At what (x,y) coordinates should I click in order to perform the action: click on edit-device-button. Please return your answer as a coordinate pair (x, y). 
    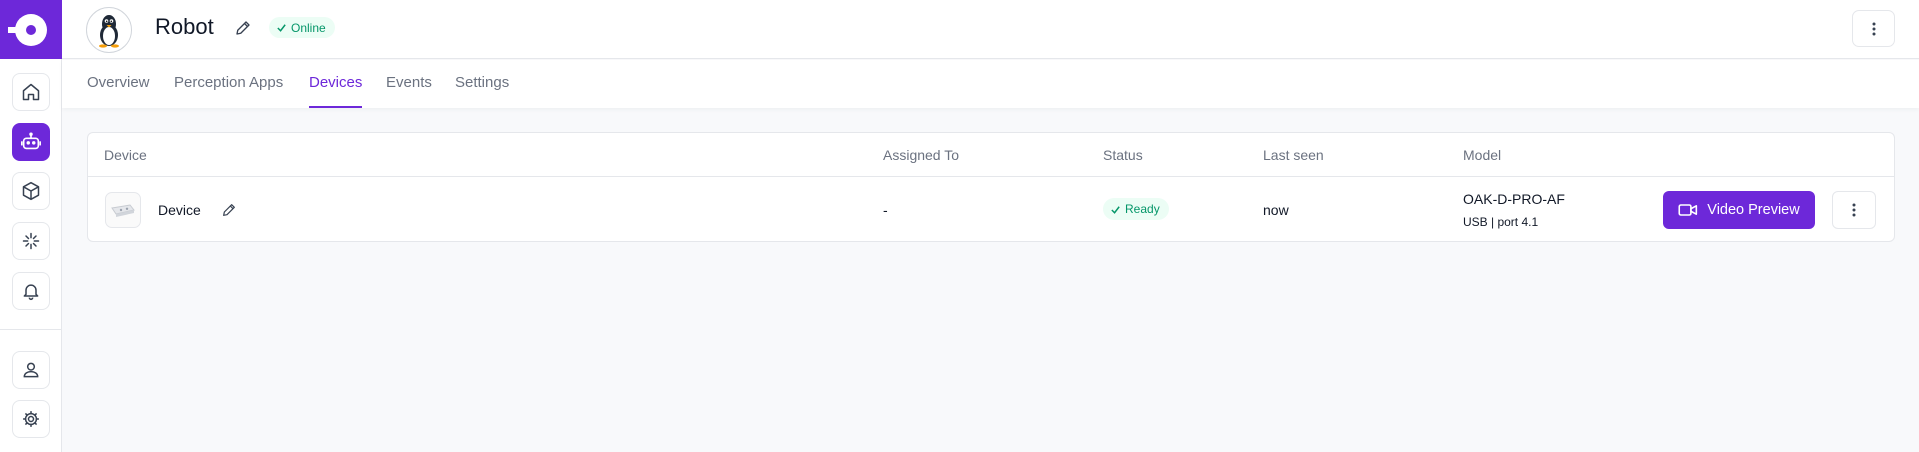
    Looking at the image, I should click on (229, 210).